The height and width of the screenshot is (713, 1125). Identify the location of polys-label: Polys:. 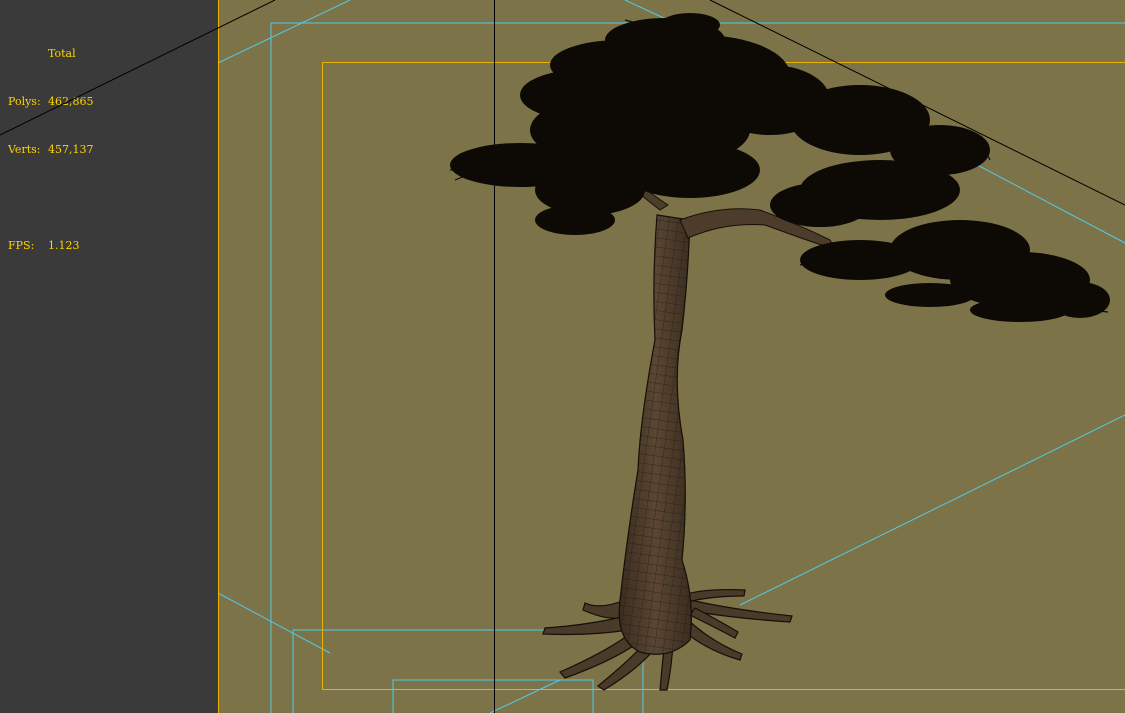
(24, 101).